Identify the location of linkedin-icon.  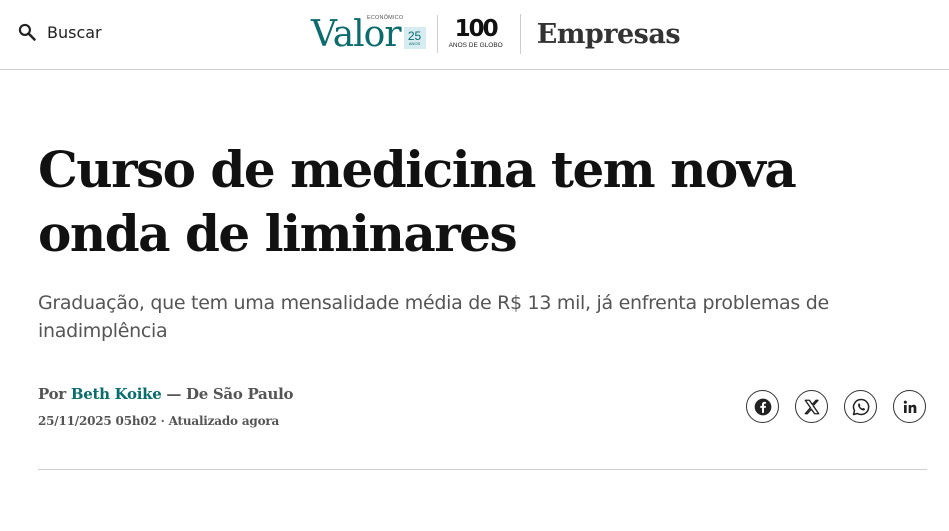
(910, 407).